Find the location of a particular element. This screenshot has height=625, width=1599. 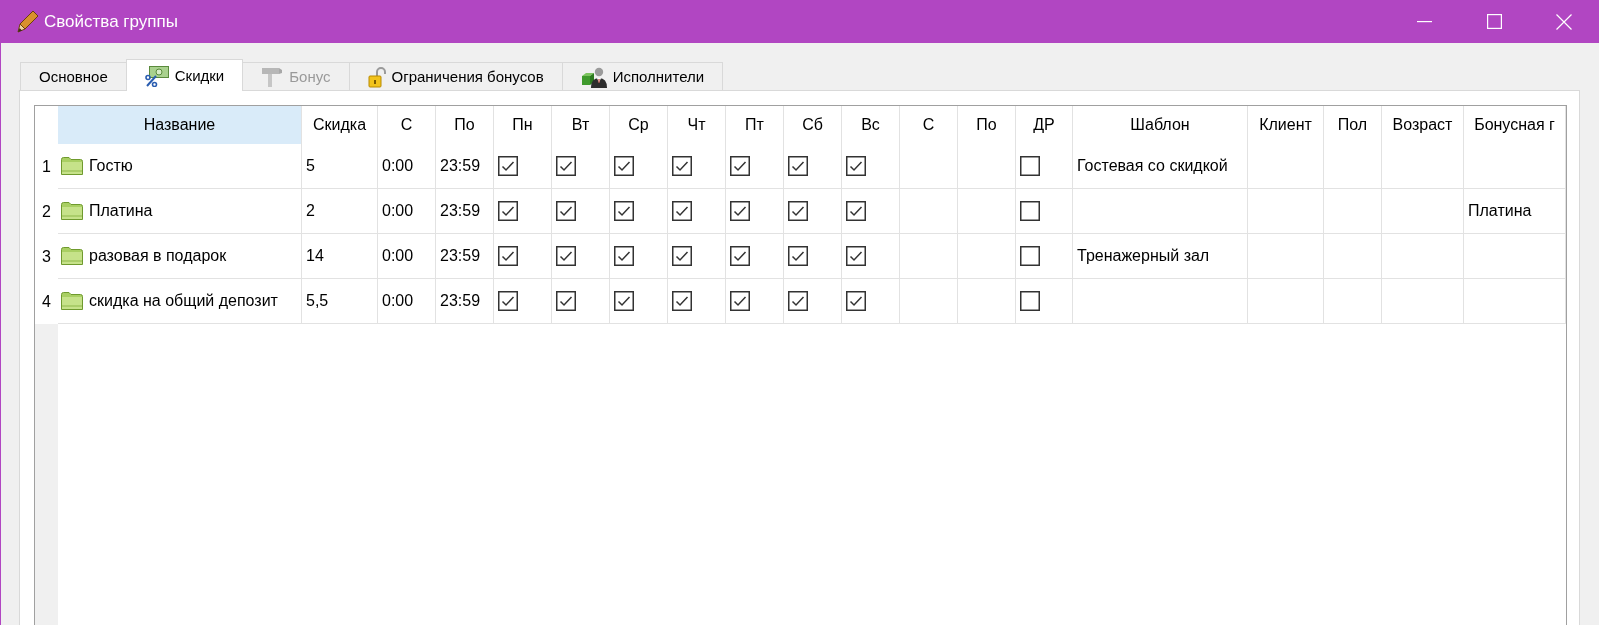

window-title: Свойства группы is located at coordinates (111, 21).